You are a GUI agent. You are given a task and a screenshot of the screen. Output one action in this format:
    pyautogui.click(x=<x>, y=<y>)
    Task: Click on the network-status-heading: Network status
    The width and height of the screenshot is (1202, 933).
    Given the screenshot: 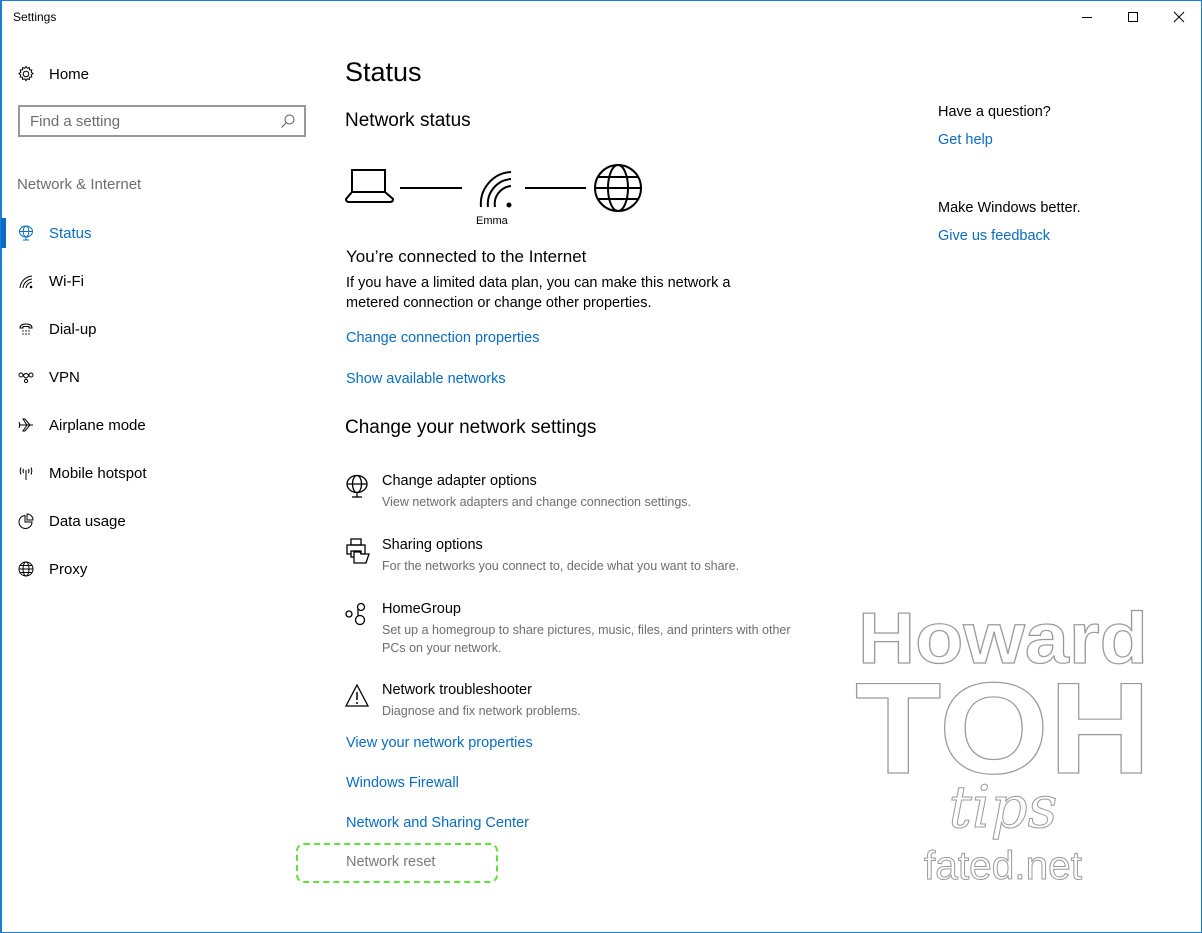 What is the action you would take?
    pyautogui.click(x=408, y=120)
    